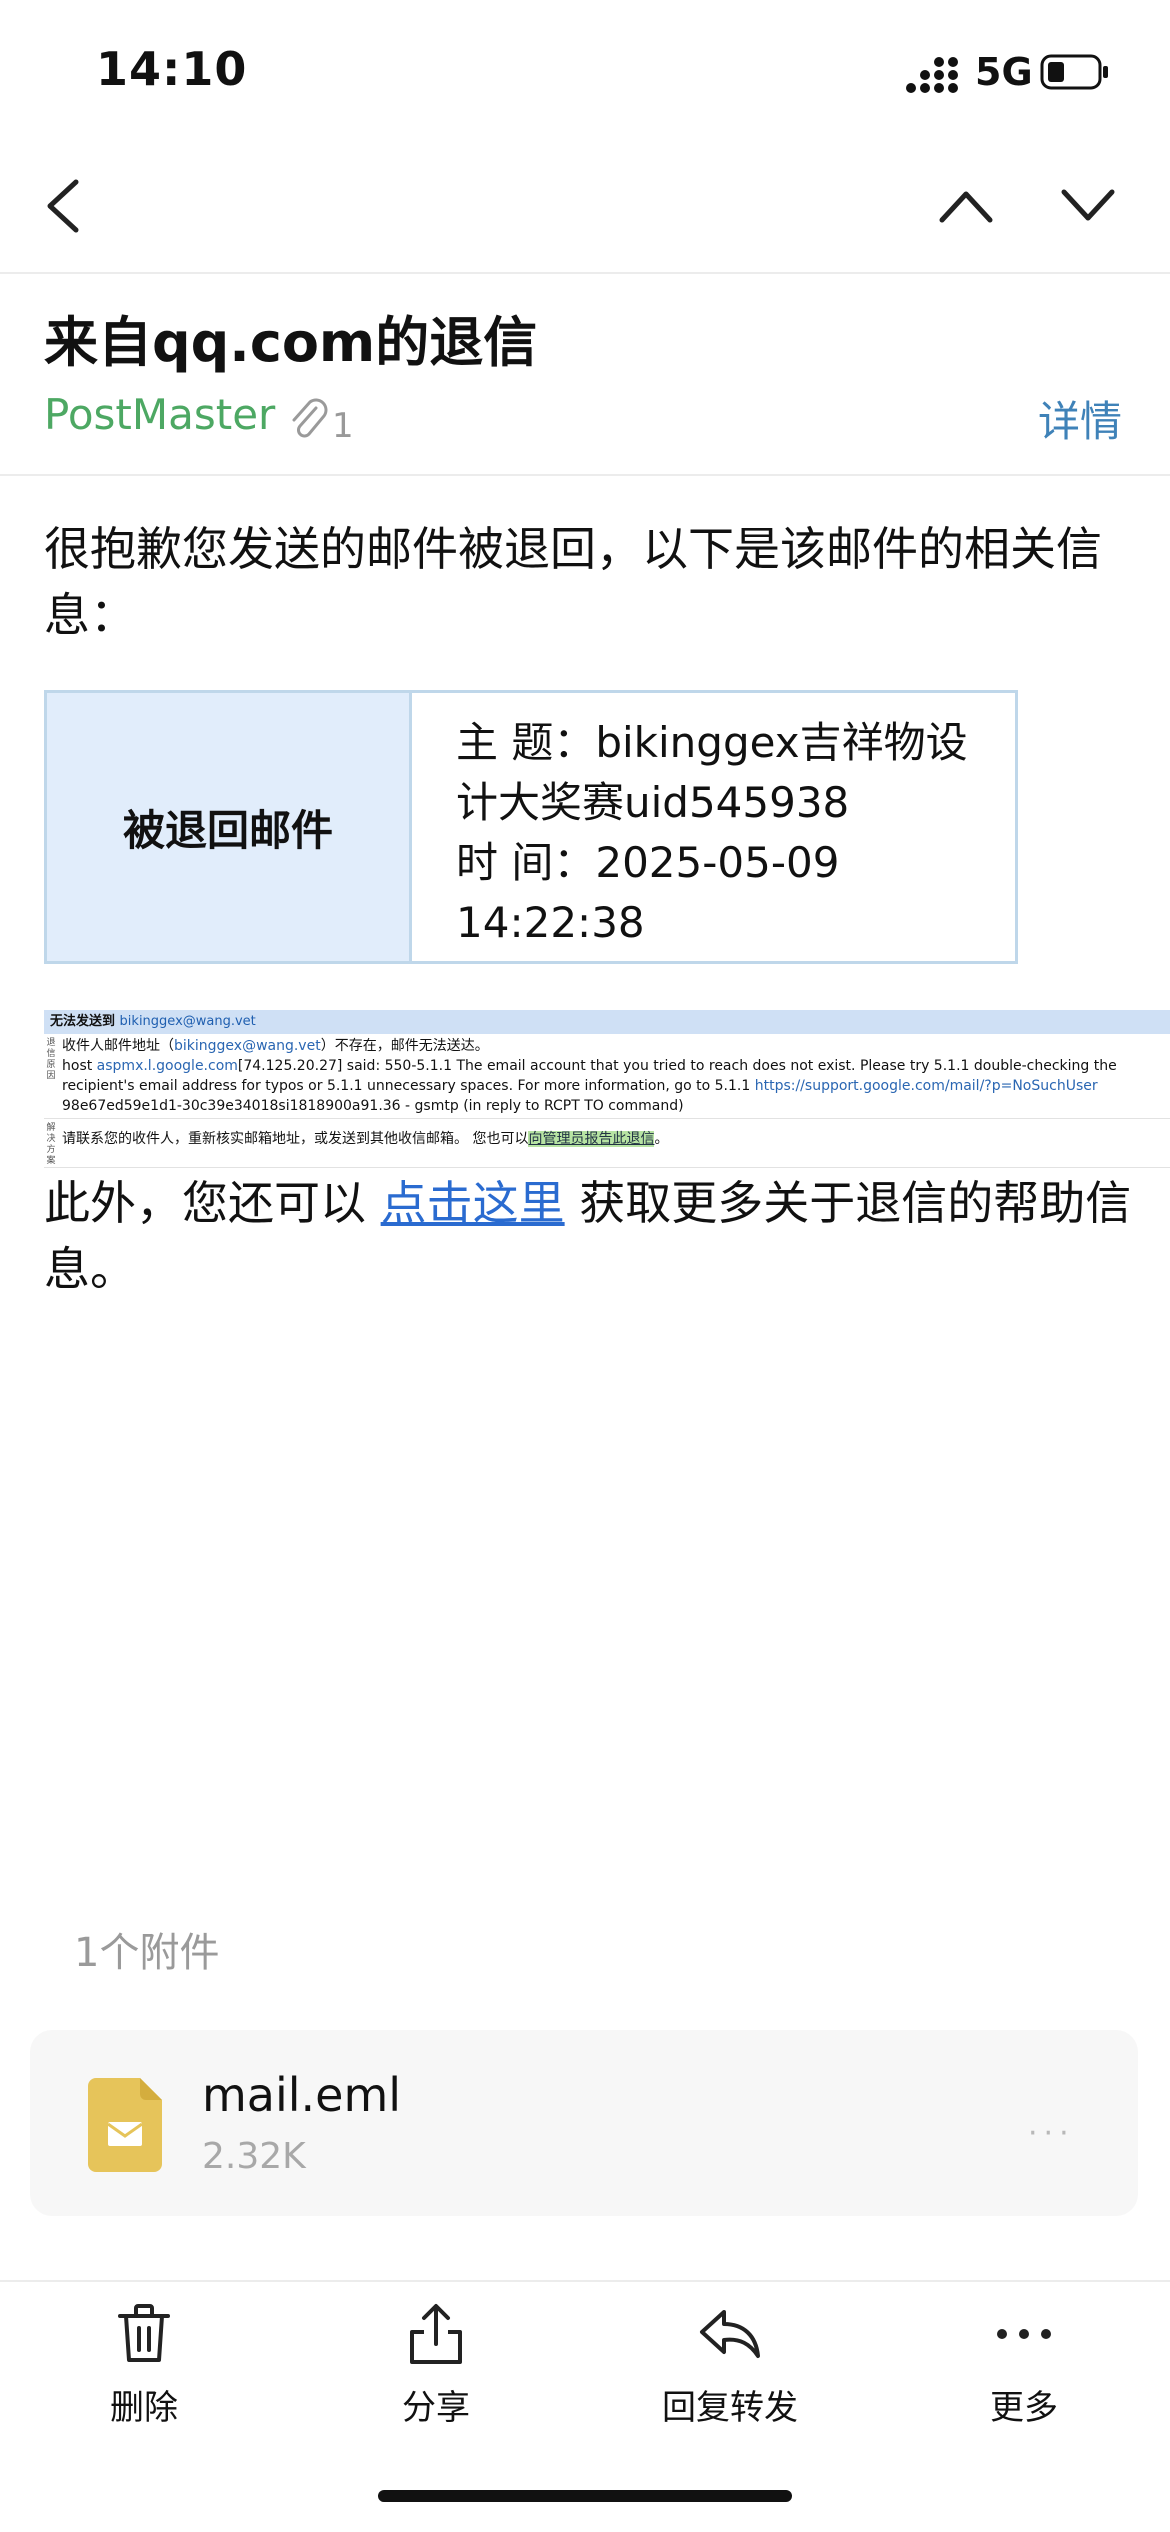 Image resolution: width=1170 pixels, height=2532 pixels. I want to click on delete-button: 删除, so click(144, 2365).